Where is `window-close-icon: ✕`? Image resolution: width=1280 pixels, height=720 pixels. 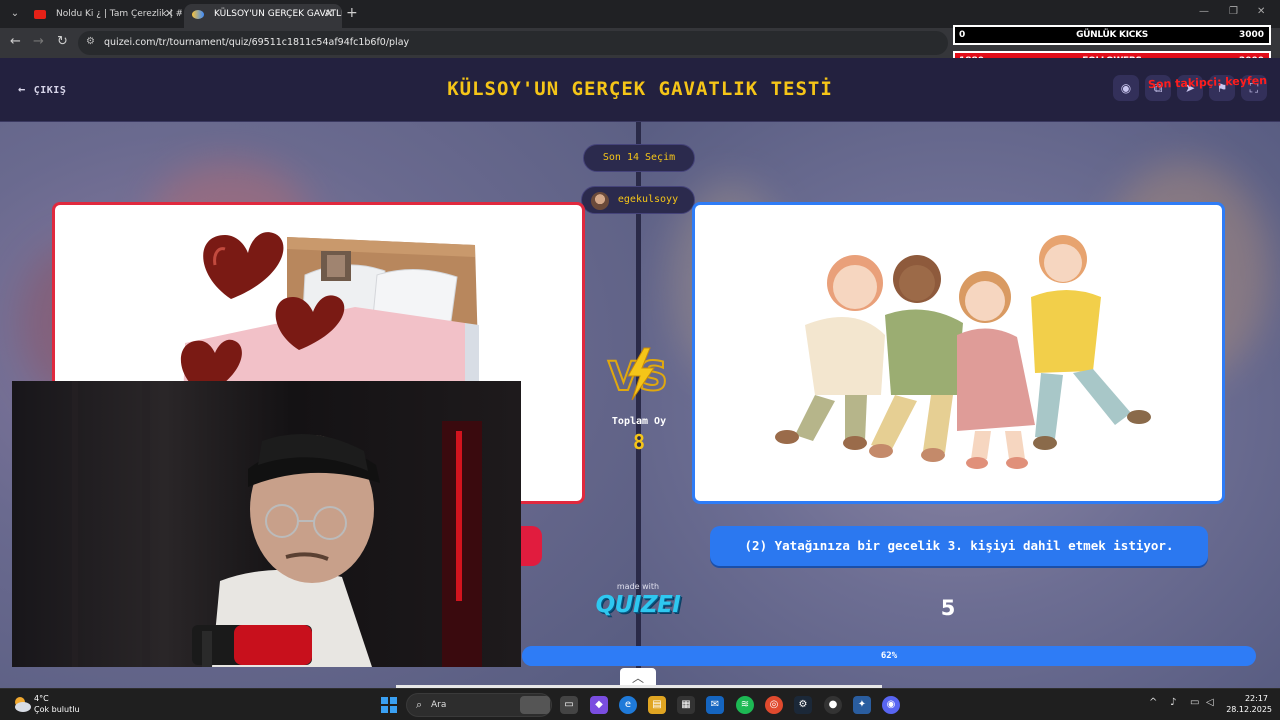 window-close-icon: ✕ is located at coordinates (1261, 11).